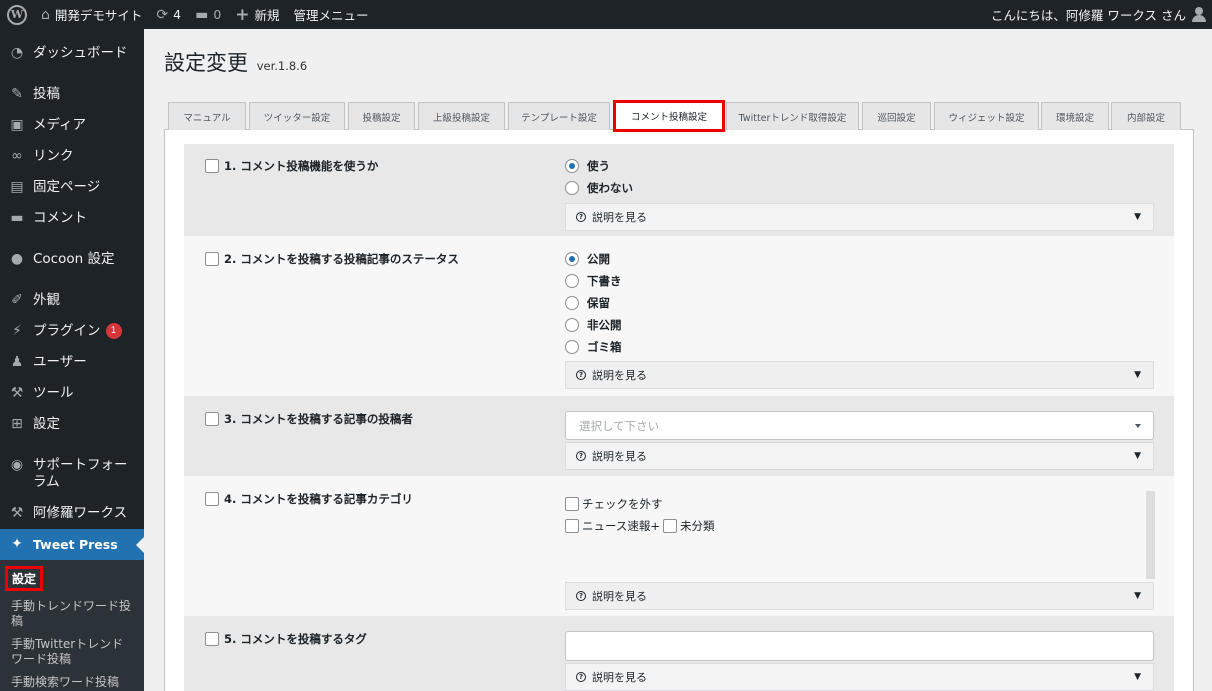 The image size is (1212, 691). I want to click on plus-icon: +, so click(242, 14).